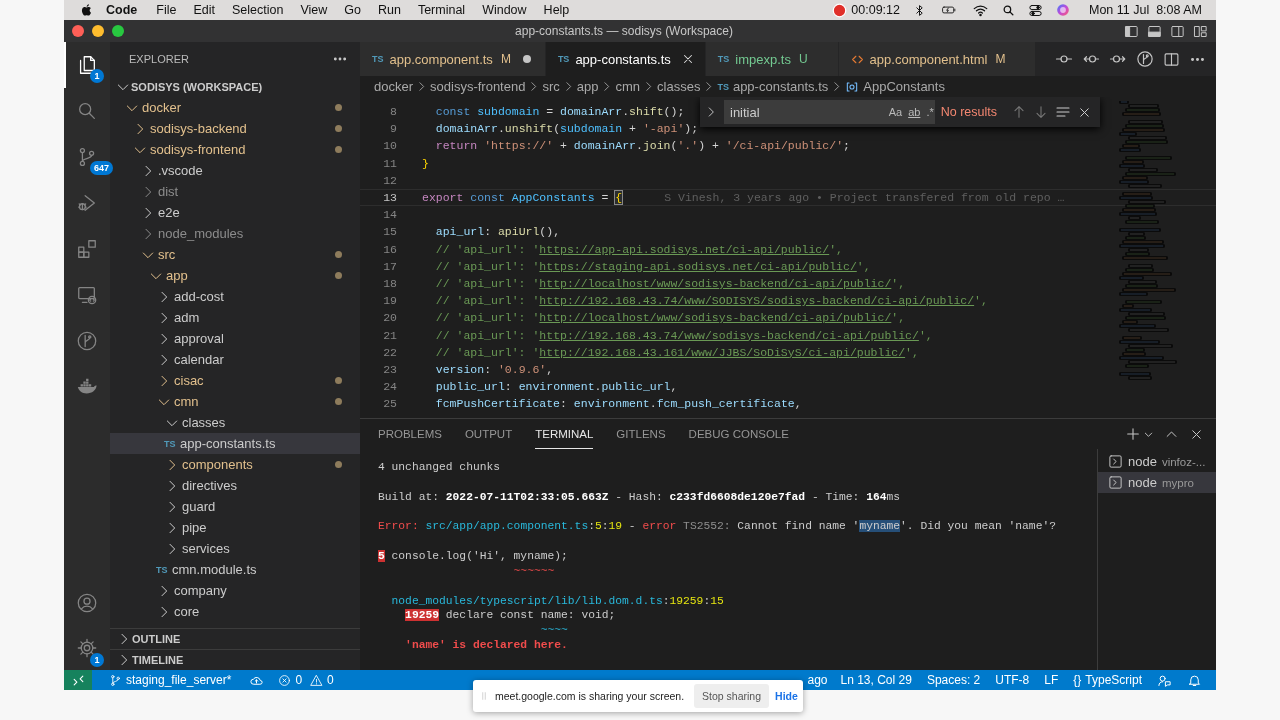  I want to click on sidebar-toggle-icon, so click(1131, 31).